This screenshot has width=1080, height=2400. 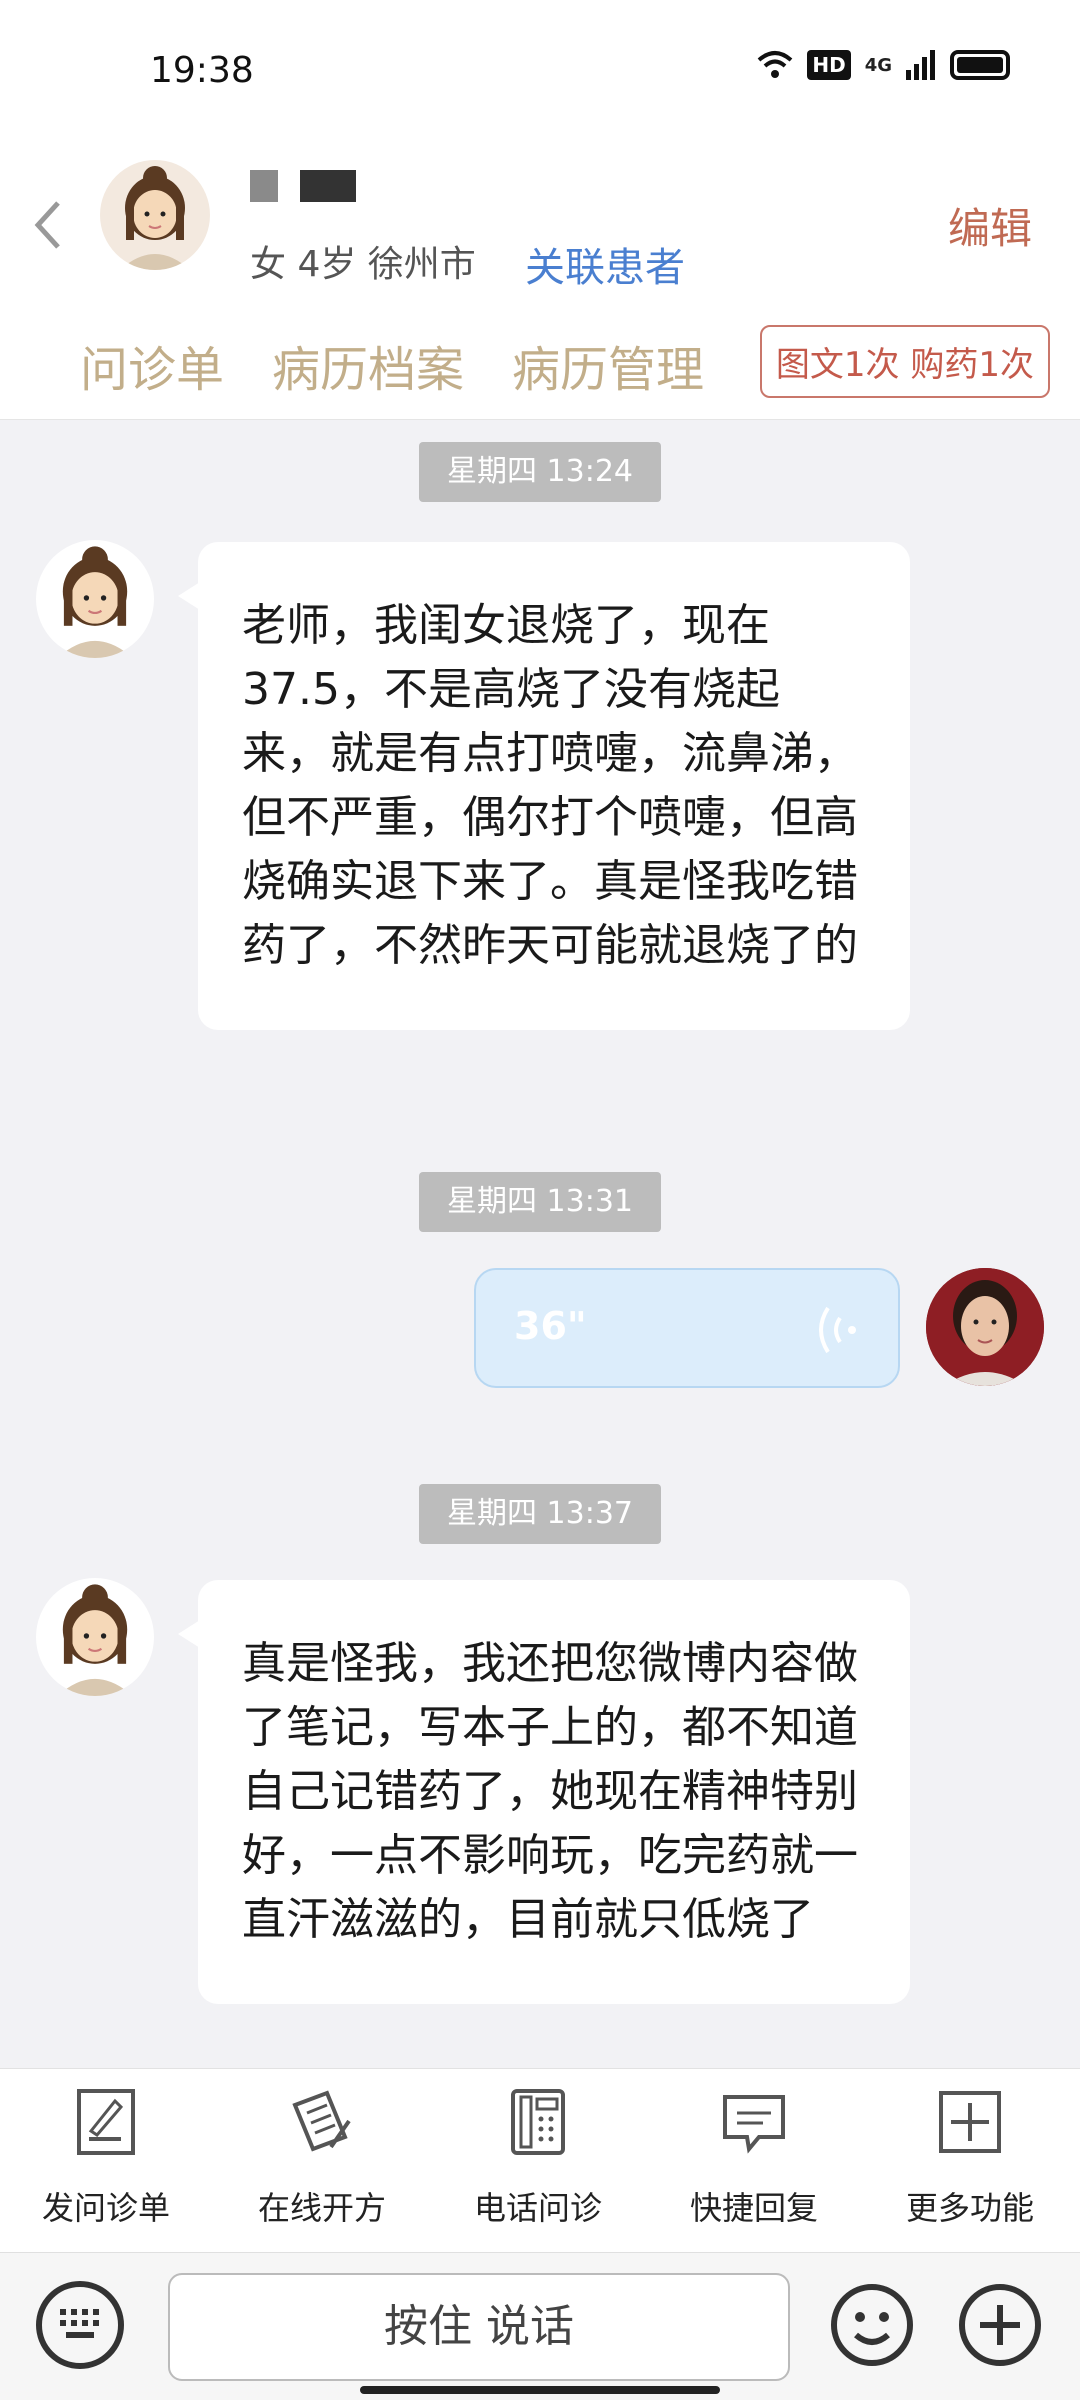 What do you see at coordinates (537, 2208) in the screenshot?
I see `tool-label: 电话问诊` at bounding box center [537, 2208].